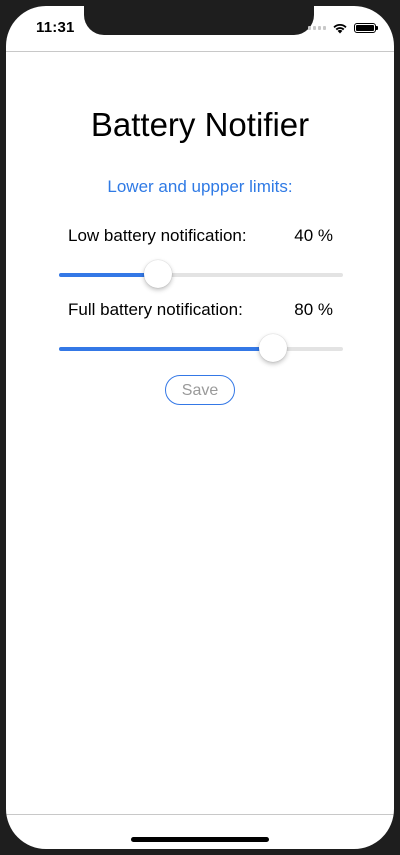 The height and width of the screenshot is (855, 400). Describe the element at coordinates (155, 309) in the screenshot. I see `full-battery-label: Full battery notification:` at that location.